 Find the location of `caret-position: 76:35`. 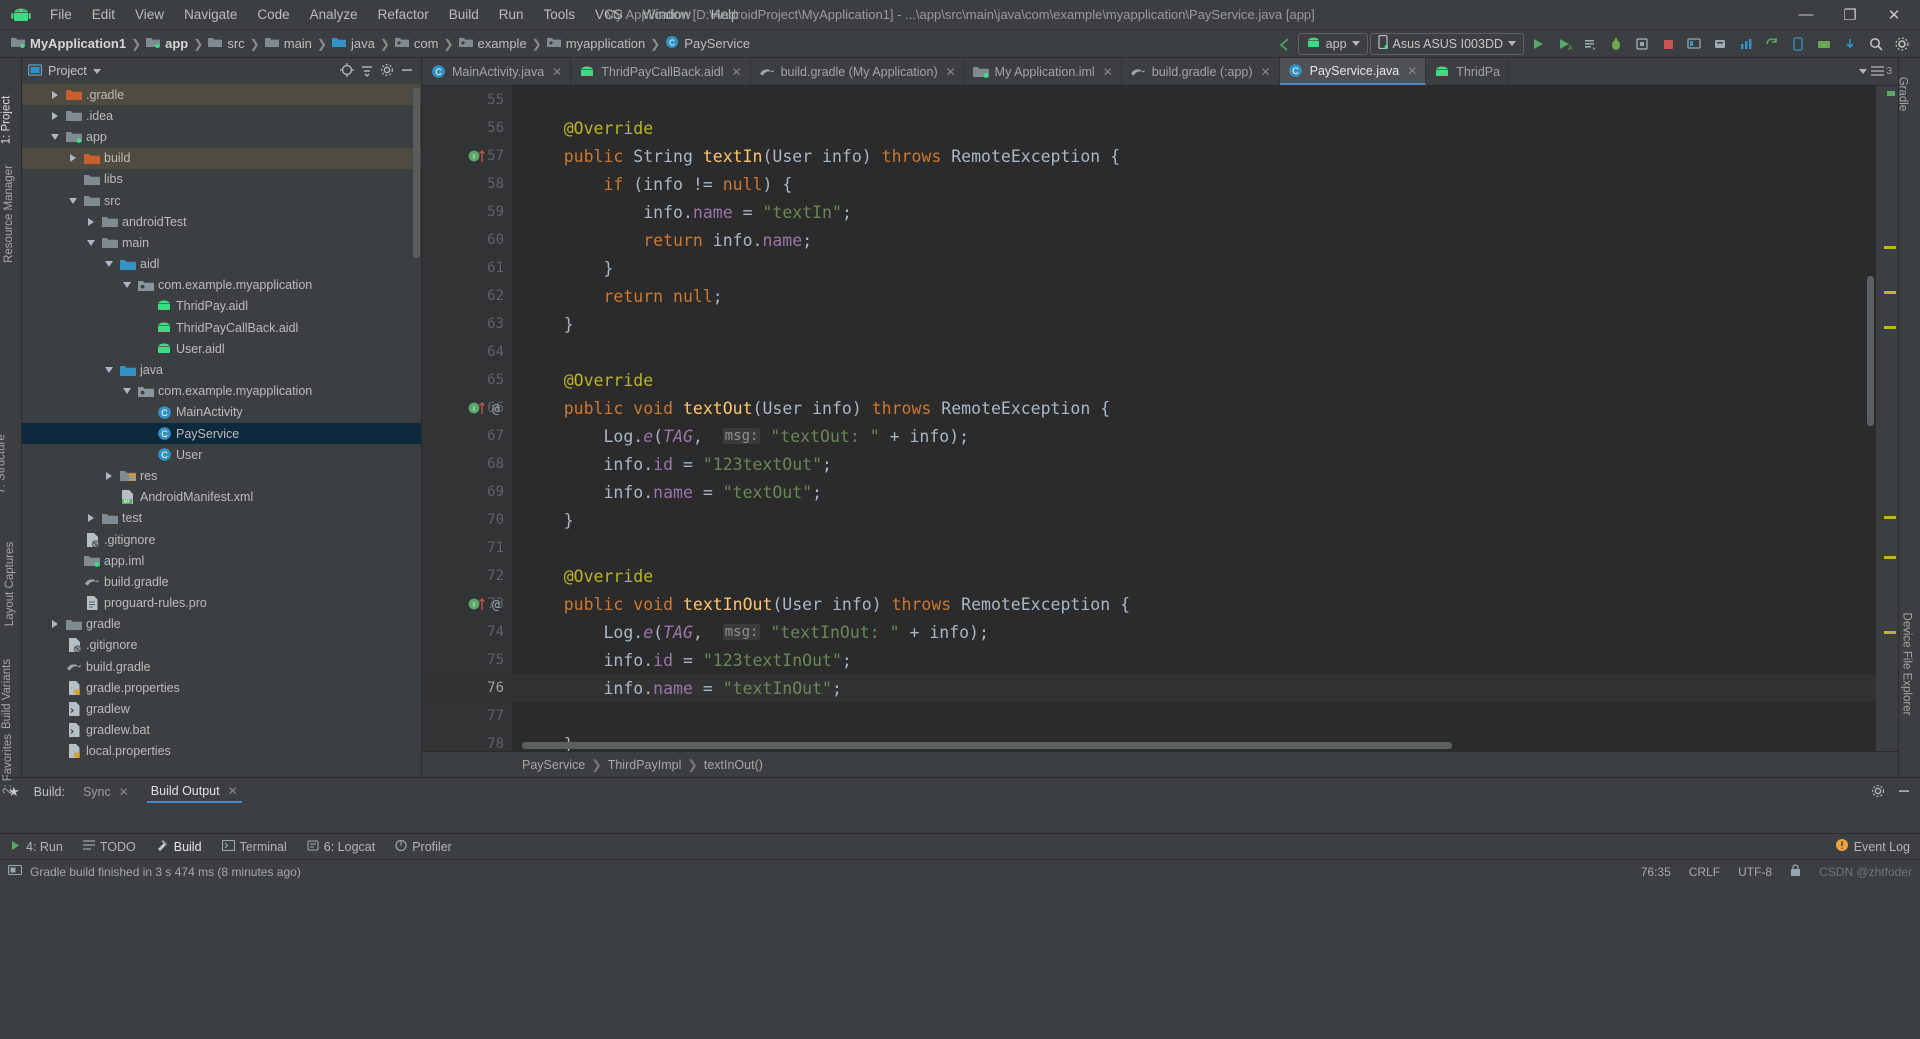

caret-position: 76:35 is located at coordinates (1656, 872).